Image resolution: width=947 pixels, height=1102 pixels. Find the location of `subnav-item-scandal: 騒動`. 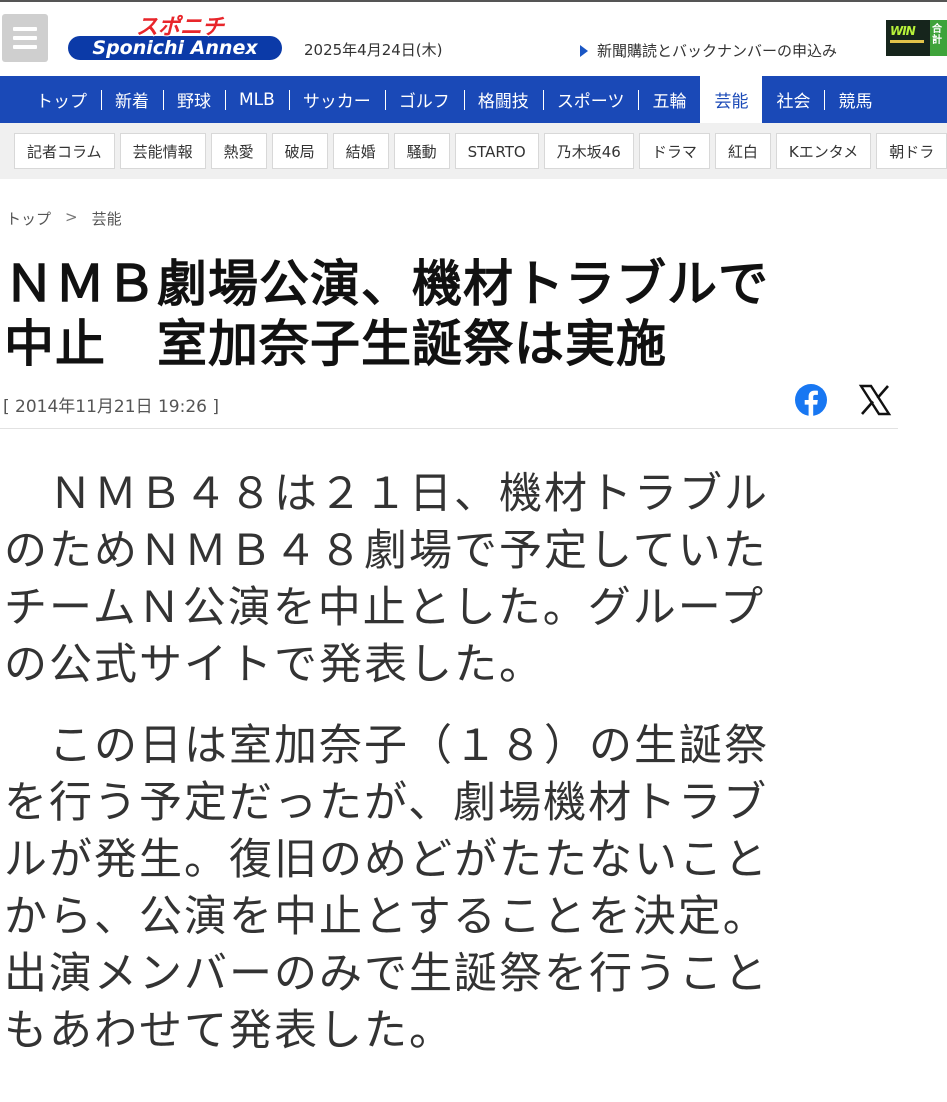

subnav-item-scandal: 騒動 is located at coordinates (421, 151).